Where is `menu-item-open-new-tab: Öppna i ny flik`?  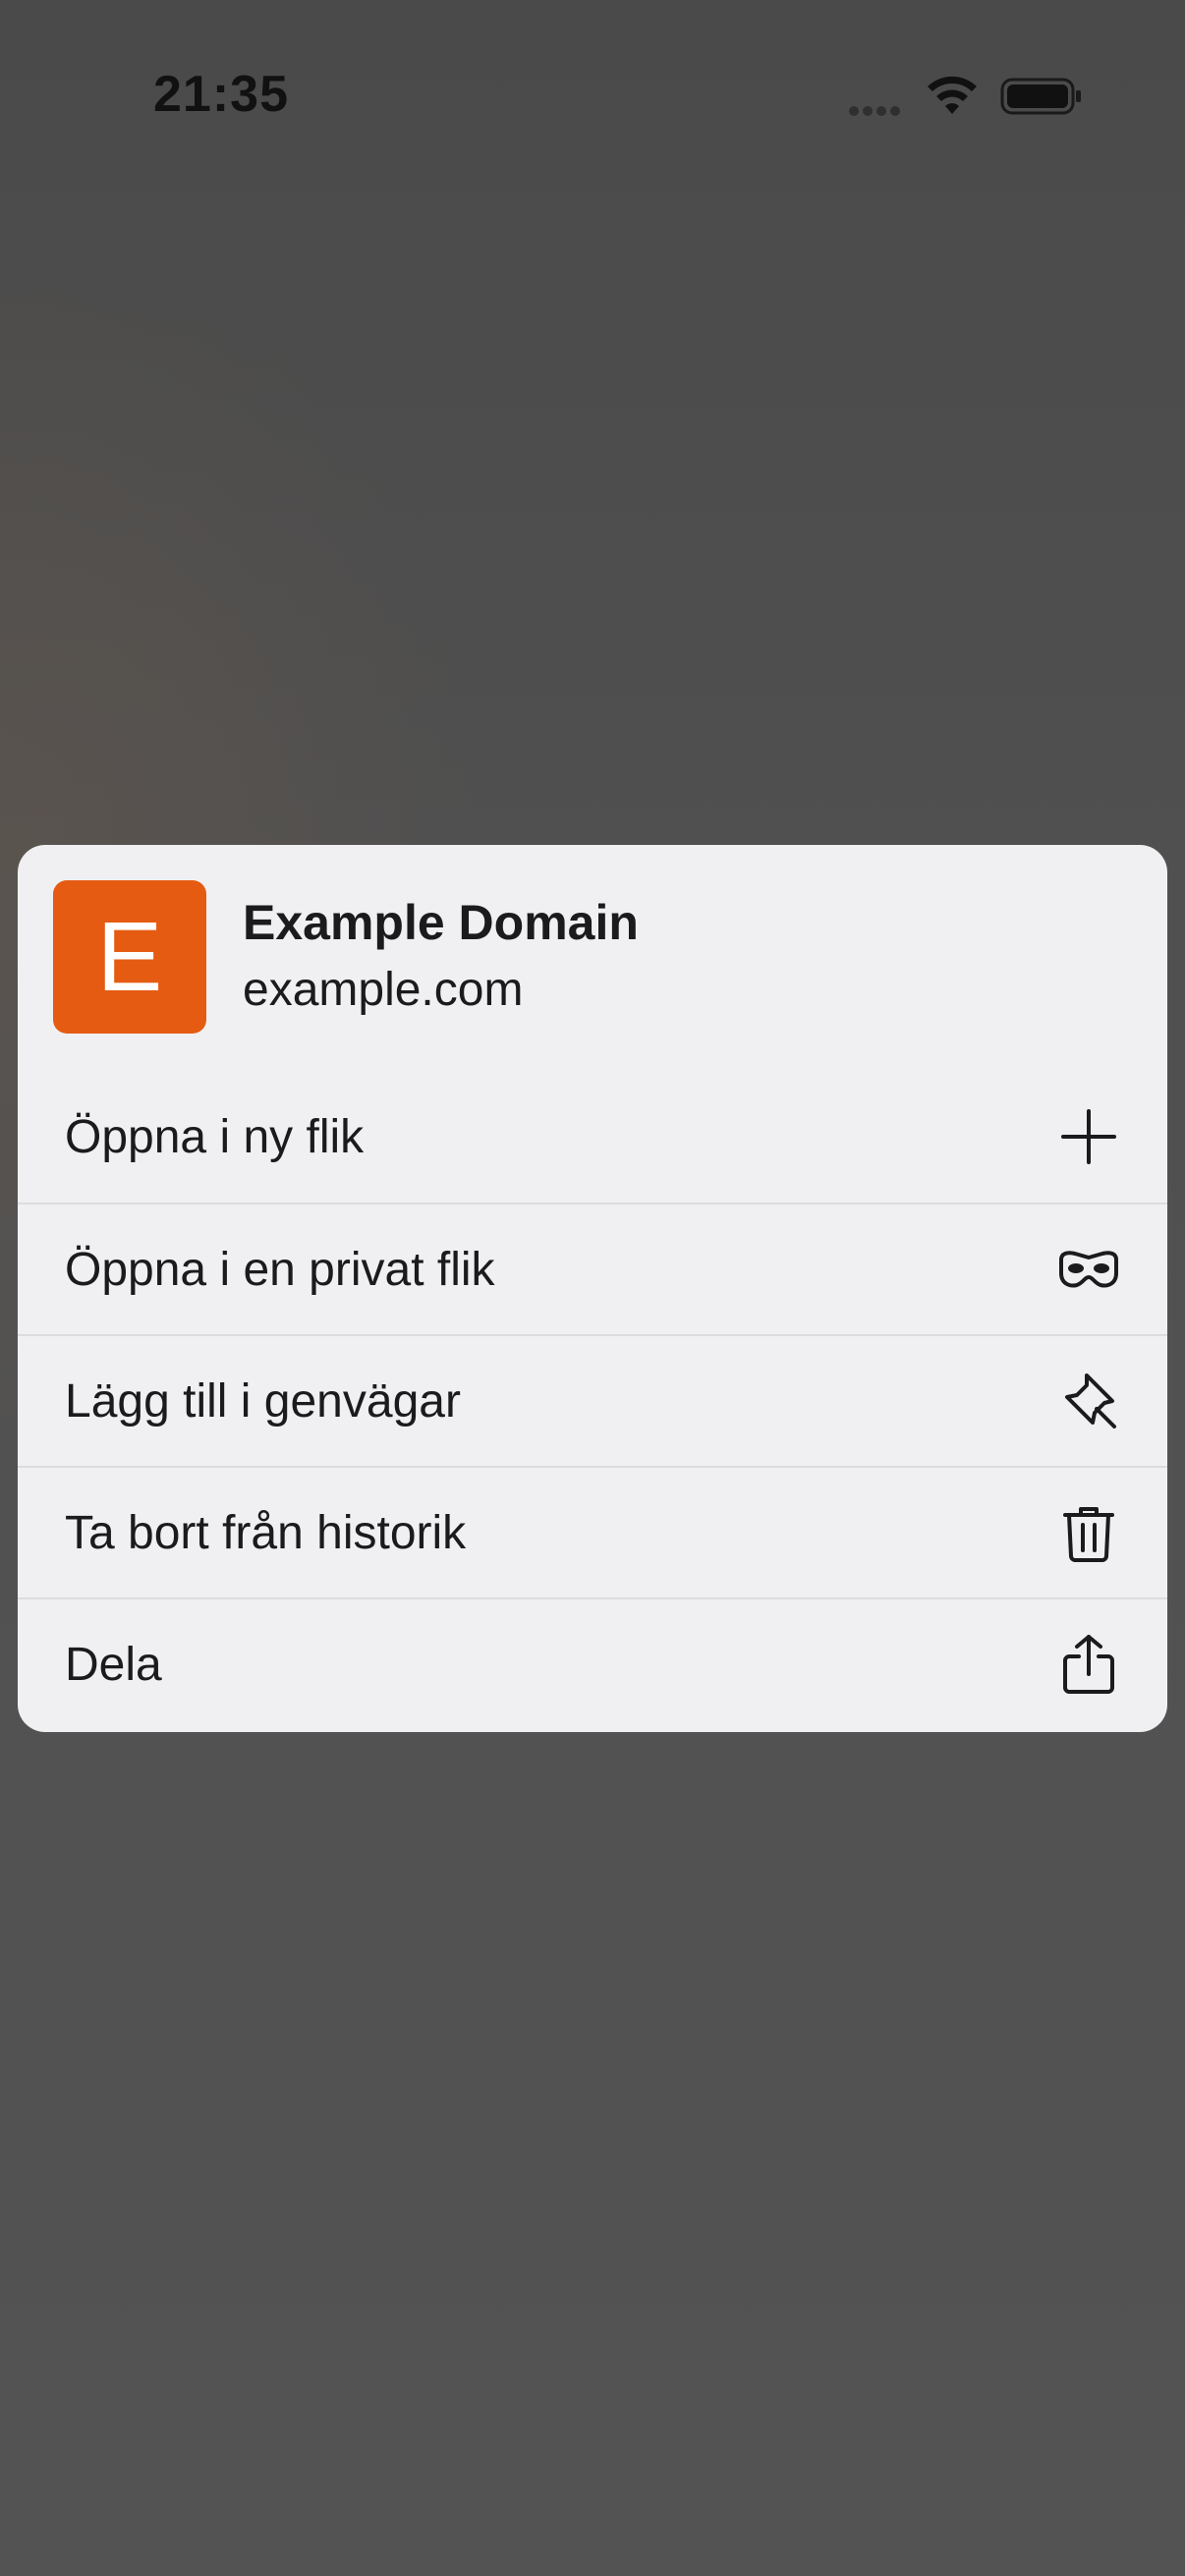
menu-item-open-new-tab: Öppna i ny flik is located at coordinates (592, 1137).